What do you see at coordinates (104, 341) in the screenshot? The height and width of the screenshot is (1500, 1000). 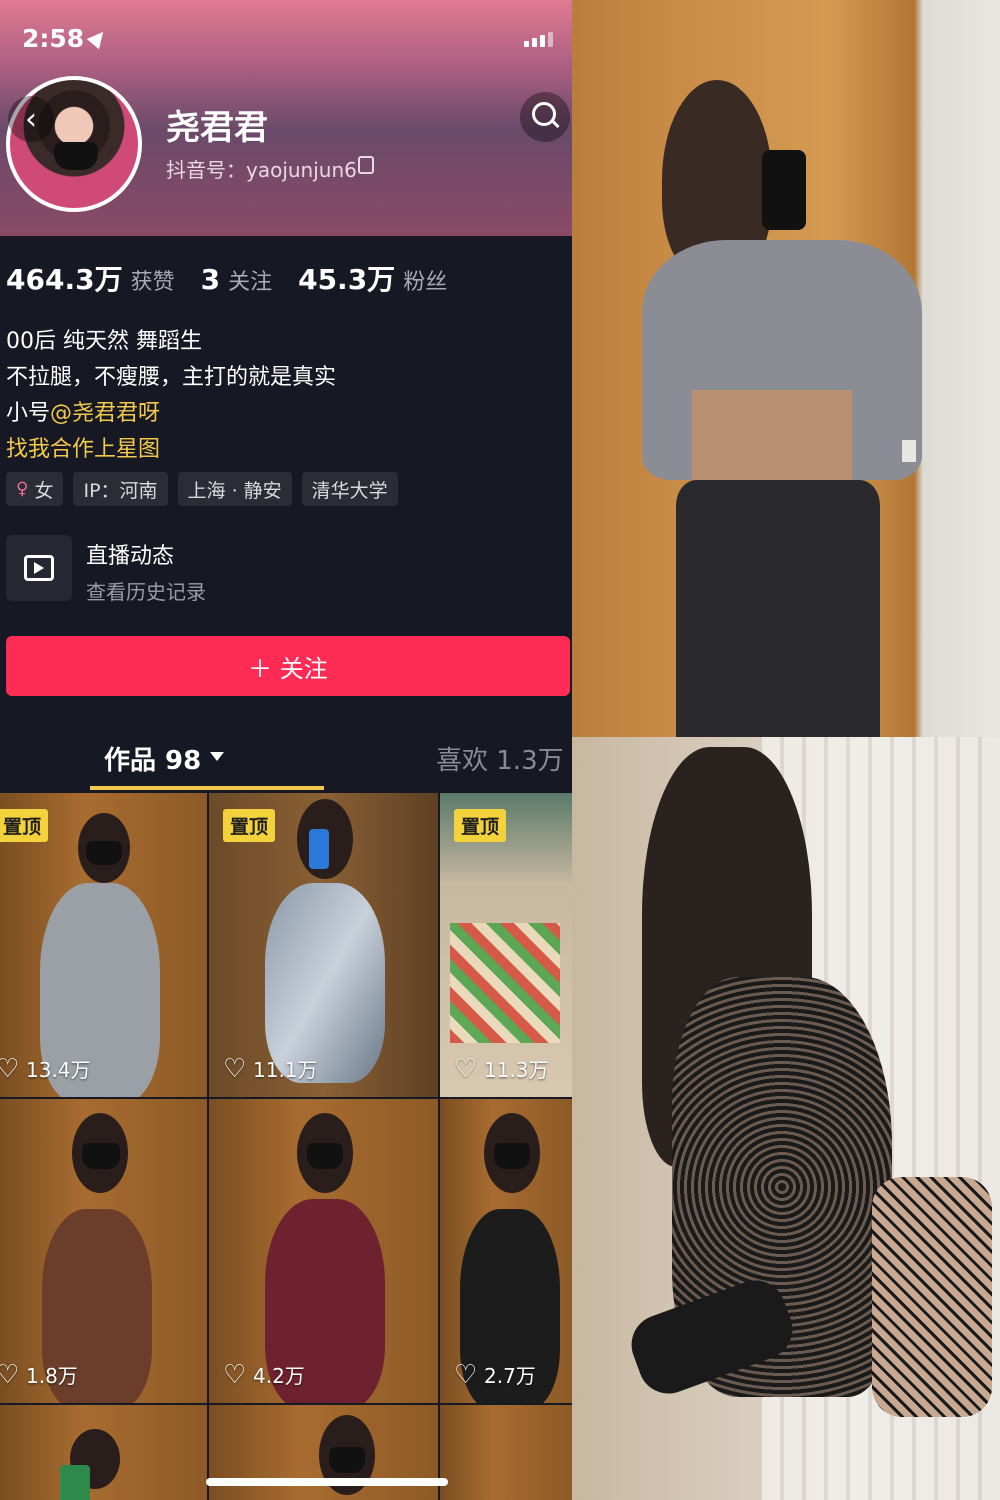 I see `bio-line: 00后 纯天然 舞蹈生` at bounding box center [104, 341].